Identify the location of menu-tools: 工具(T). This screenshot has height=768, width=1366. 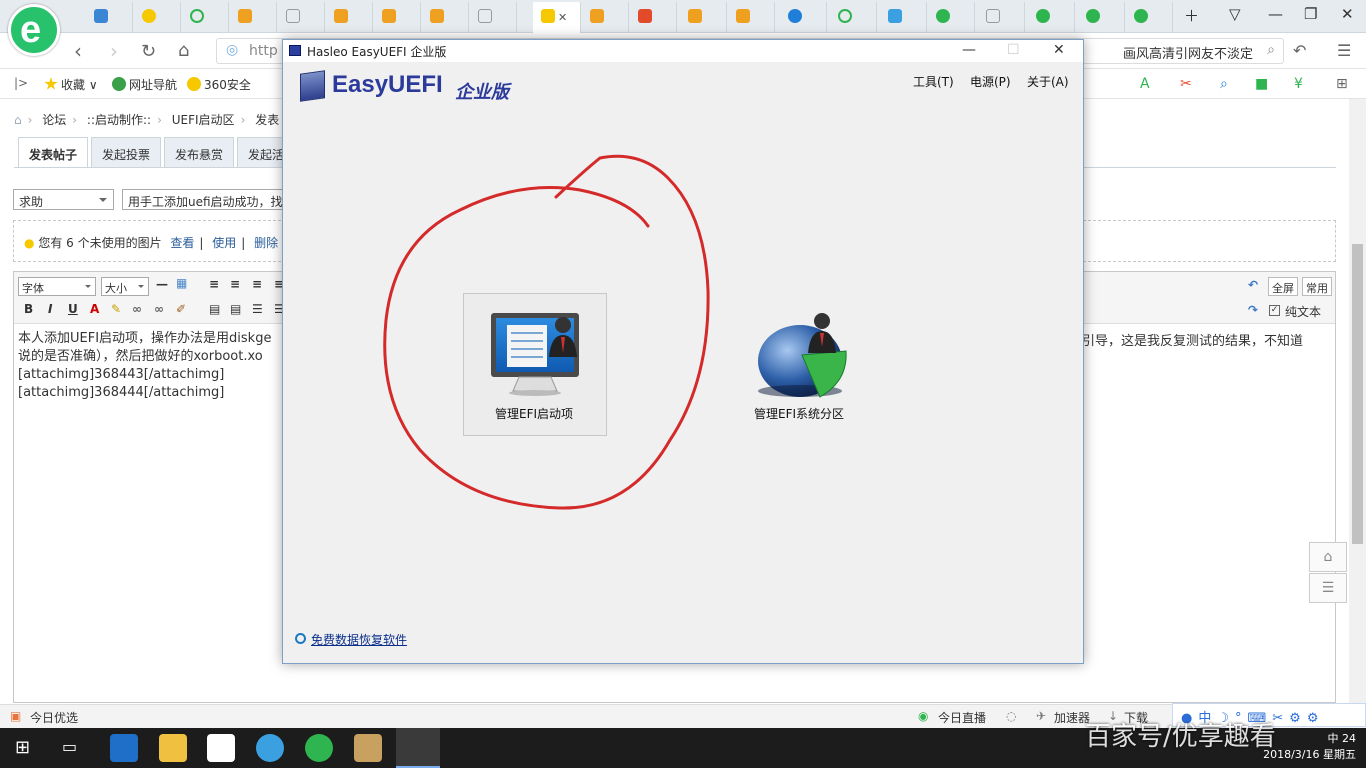
(933, 81).